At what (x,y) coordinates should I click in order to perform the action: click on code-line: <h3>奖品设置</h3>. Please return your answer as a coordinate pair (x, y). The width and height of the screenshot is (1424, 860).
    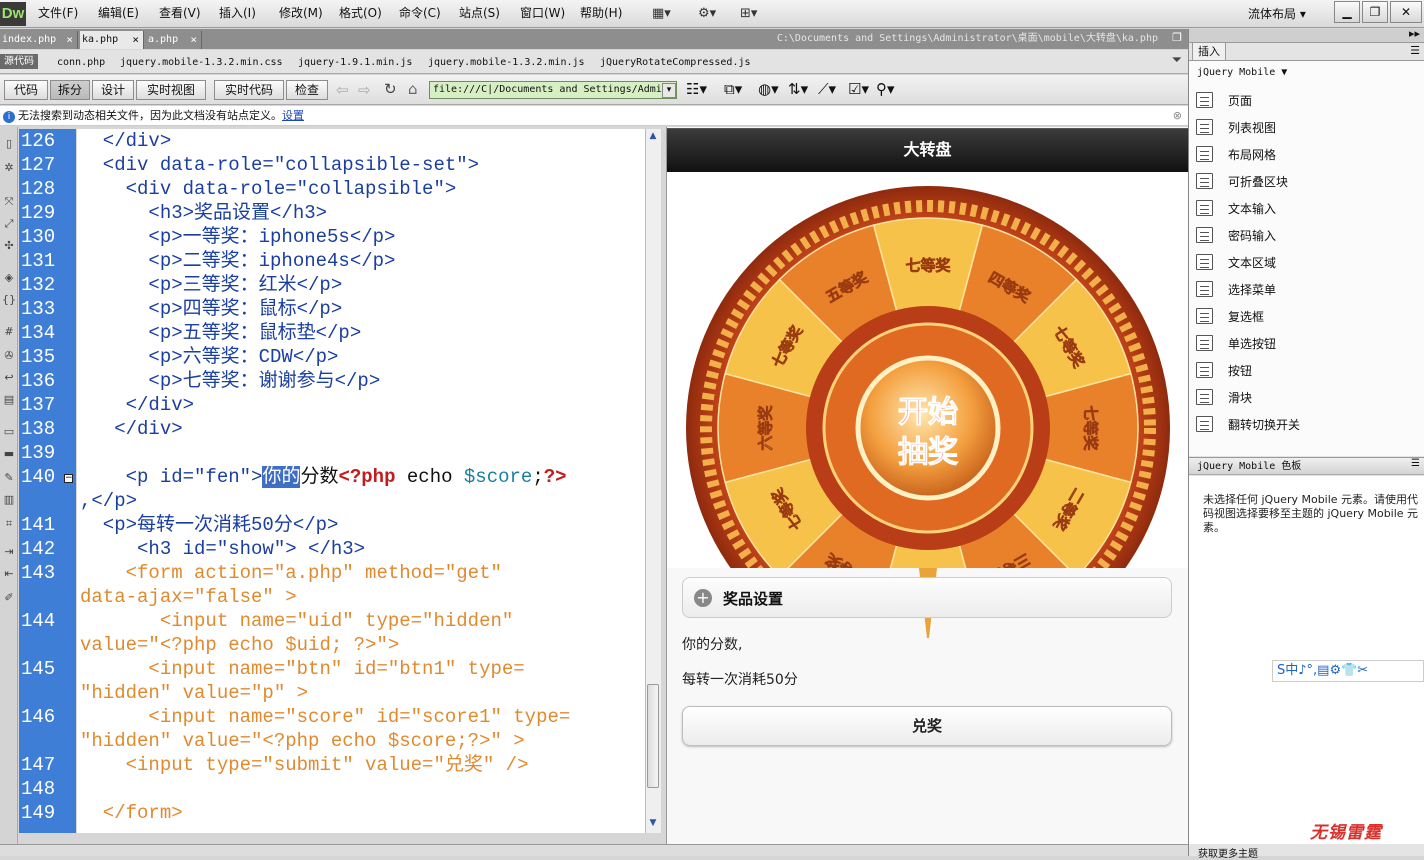
    Looking at the image, I should click on (203, 213).